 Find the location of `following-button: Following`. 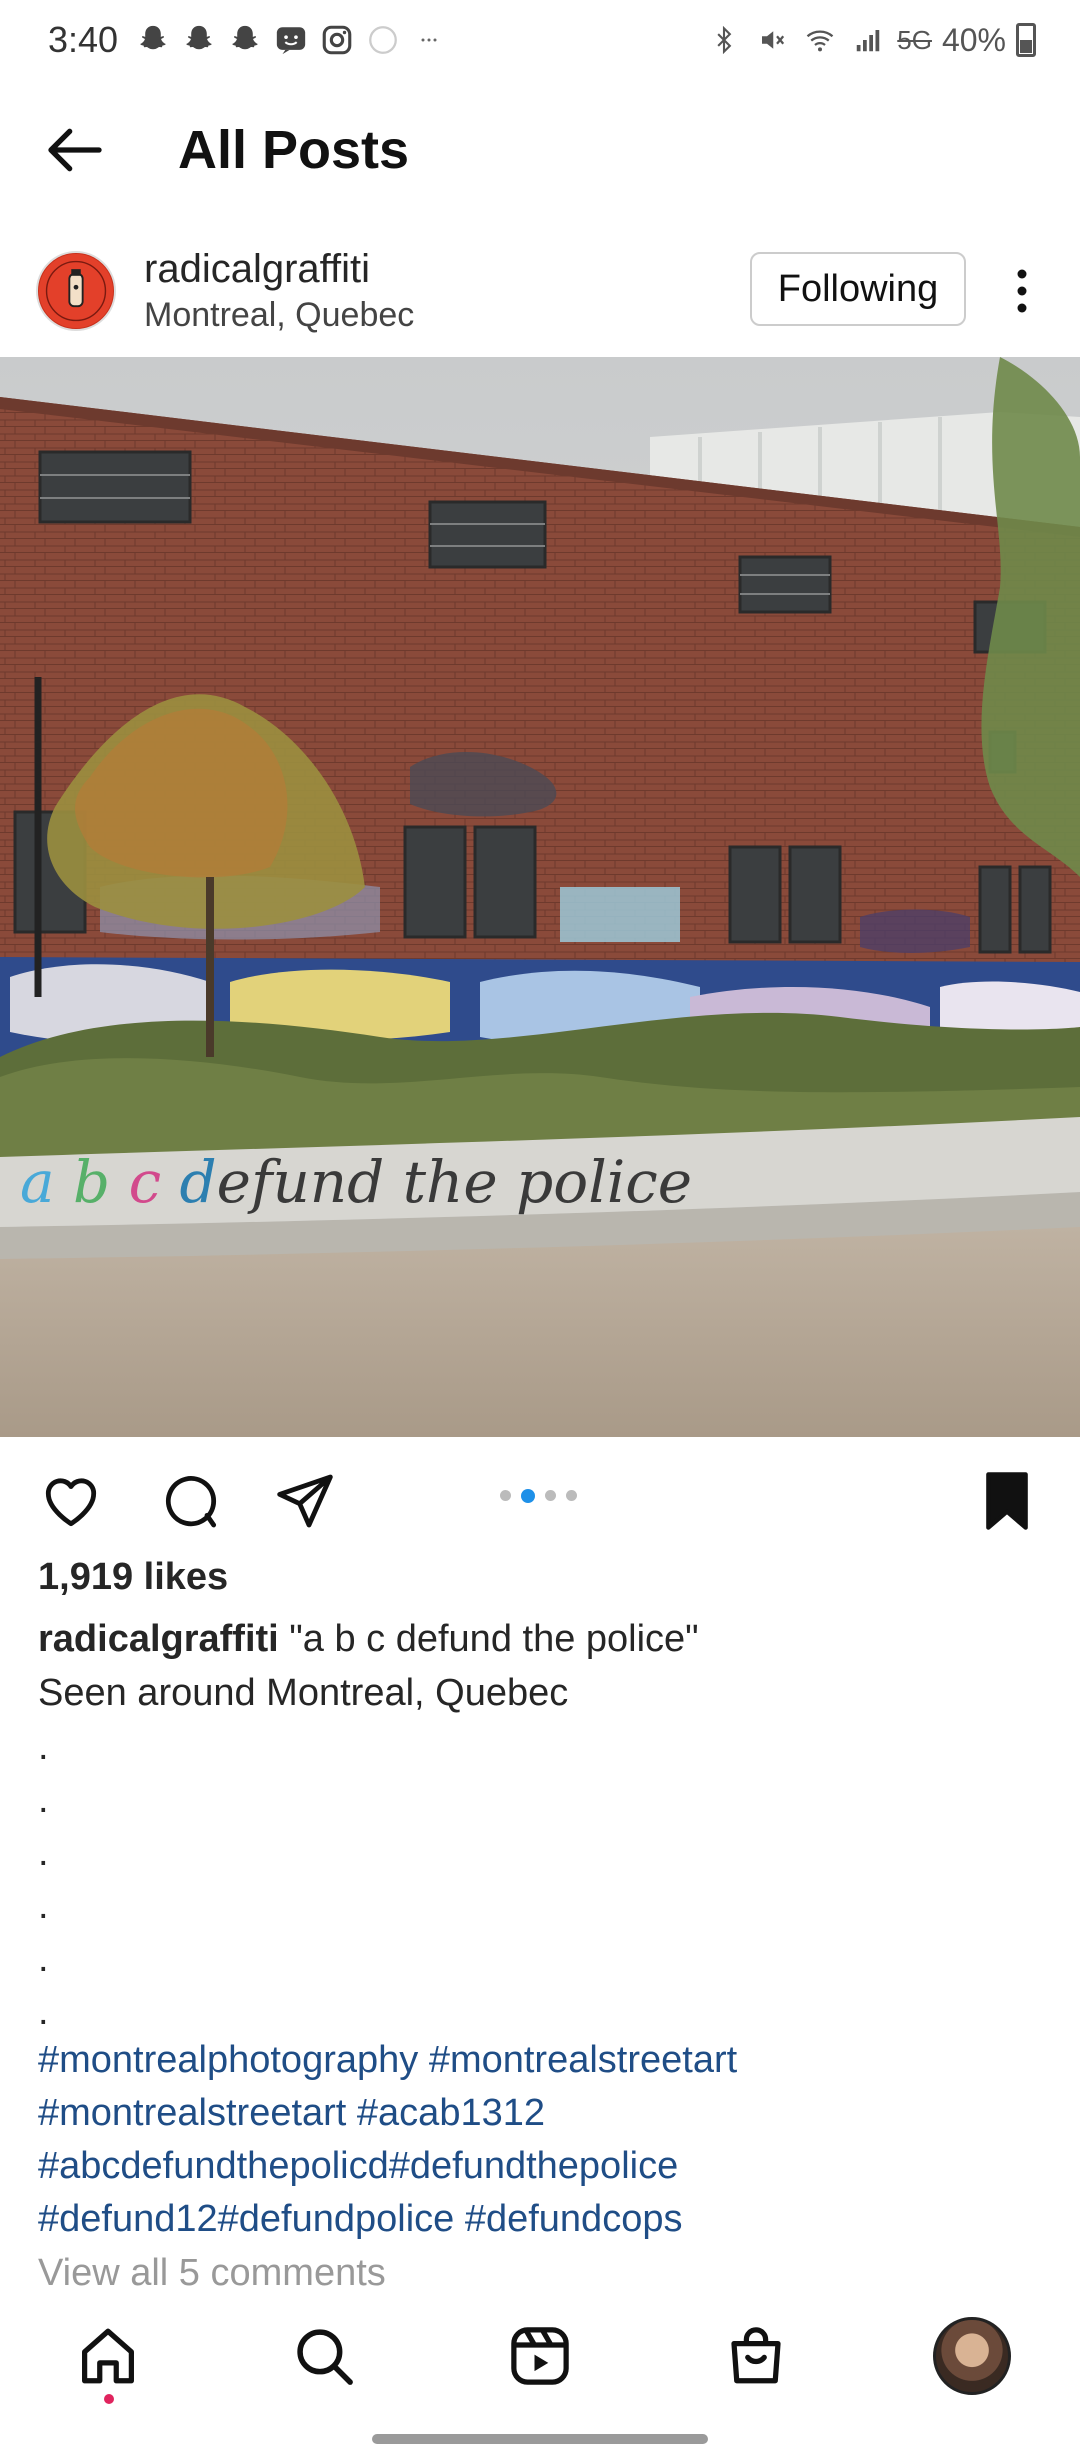

following-button: Following is located at coordinates (858, 289).